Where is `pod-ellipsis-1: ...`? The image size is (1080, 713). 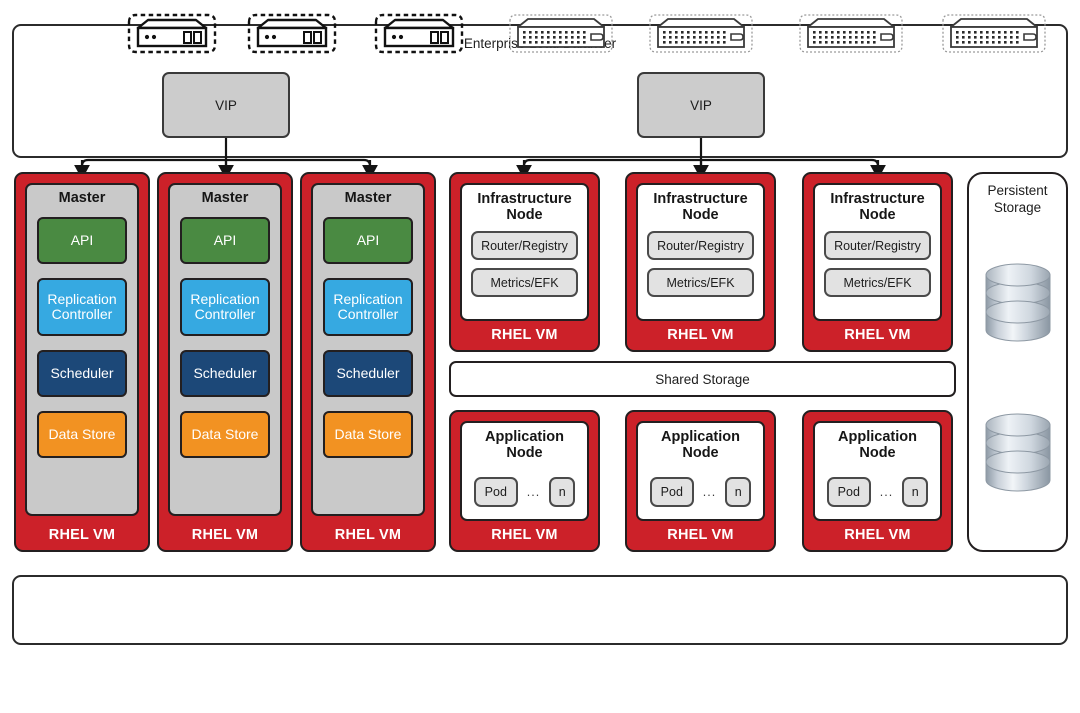 pod-ellipsis-1: ... is located at coordinates (533, 492).